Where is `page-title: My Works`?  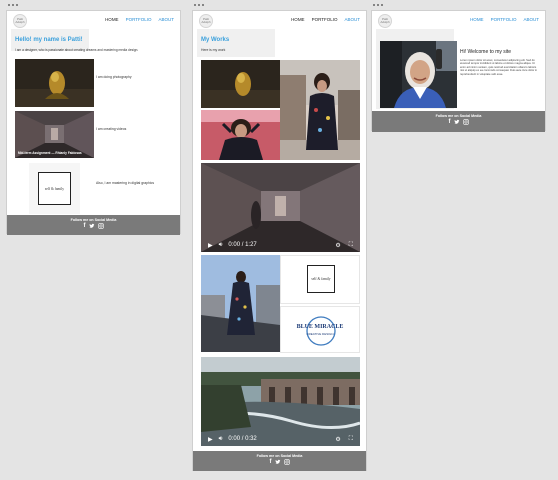
page-title: My Works is located at coordinates (215, 40).